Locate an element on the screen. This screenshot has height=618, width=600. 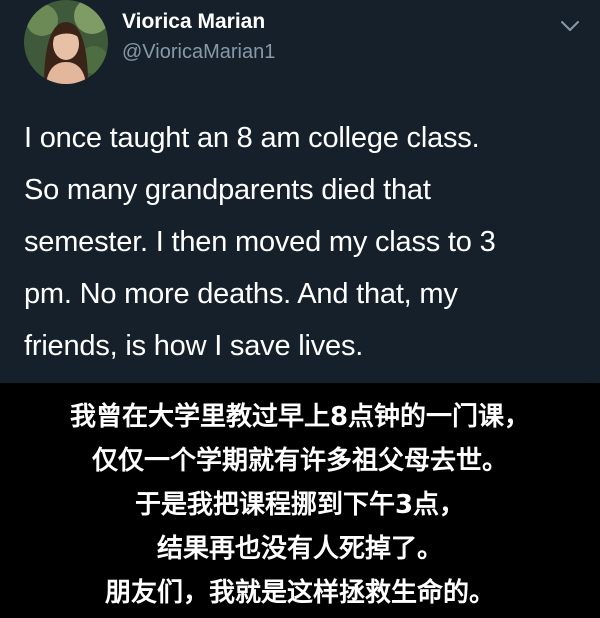
avatar is located at coordinates (66, 42).